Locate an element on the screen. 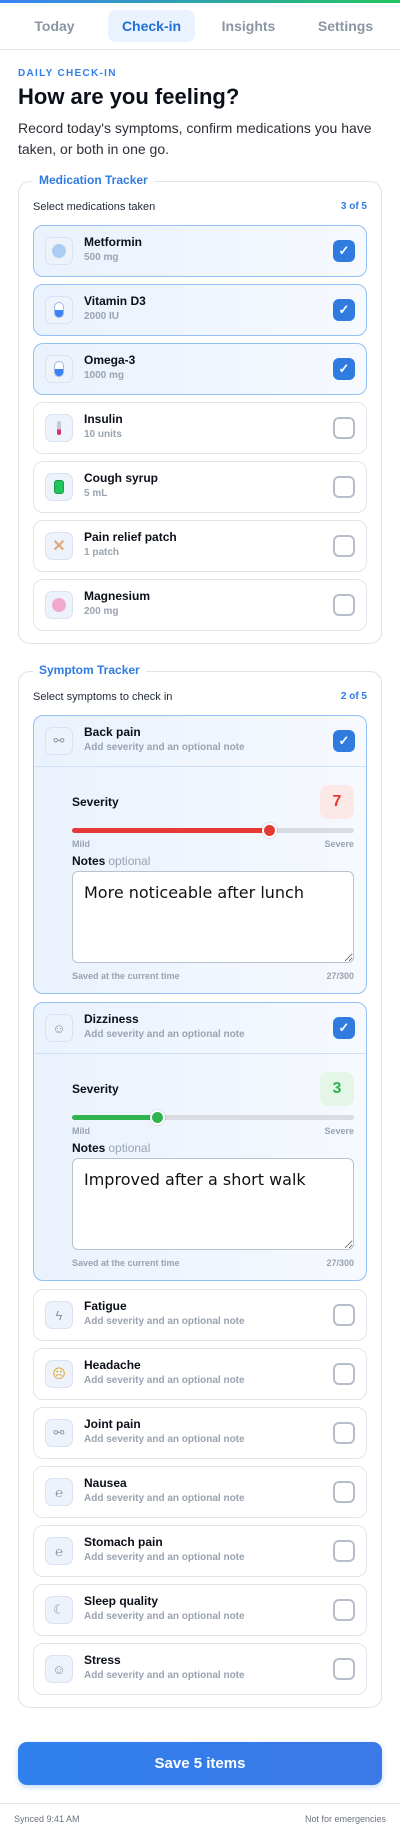  medication-dose: 500 mg is located at coordinates (101, 257).